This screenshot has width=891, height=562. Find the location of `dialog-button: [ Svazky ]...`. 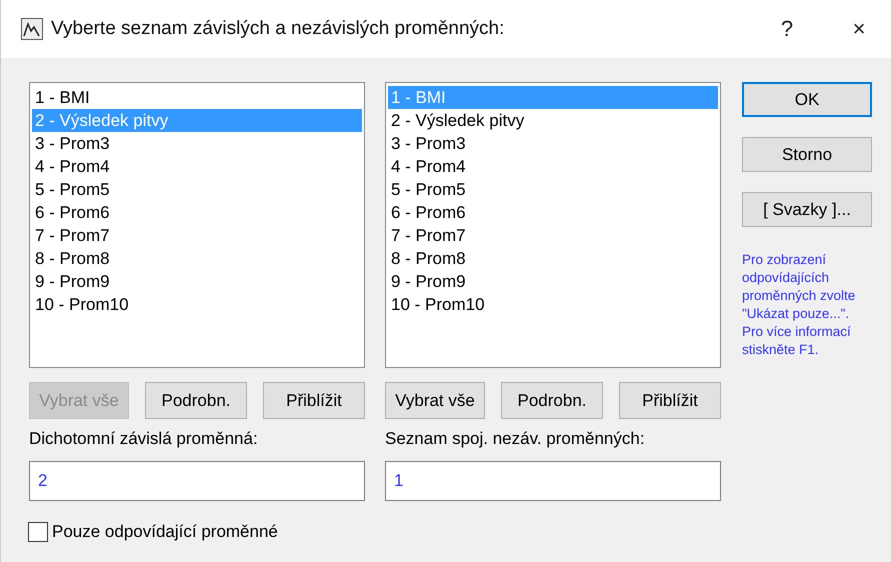

dialog-button: [ Svazky ]... is located at coordinates (807, 209).